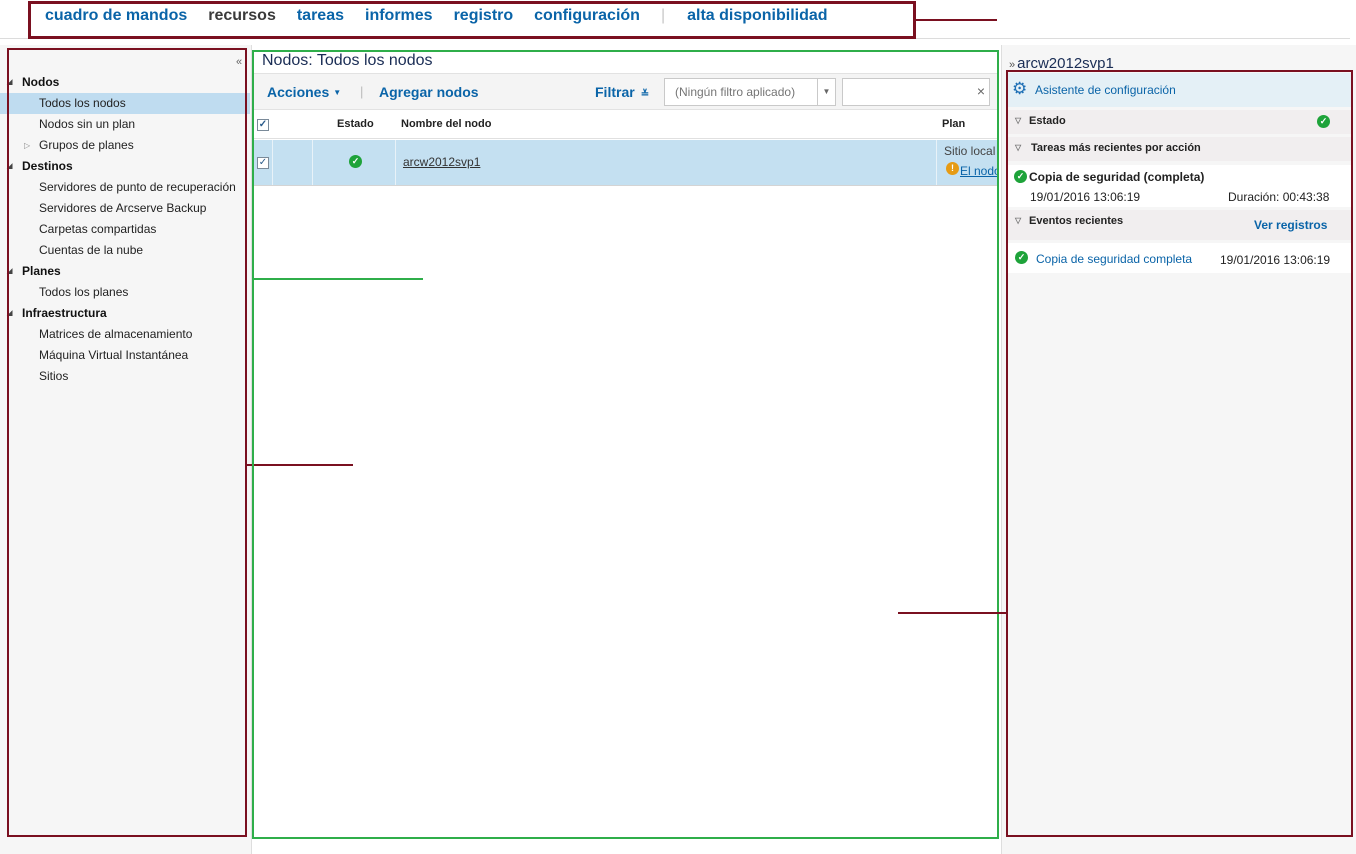 Image resolution: width=1356 pixels, height=854 pixels. What do you see at coordinates (320, 16) in the screenshot?
I see `nav-jobs: tareas` at bounding box center [320, 16].